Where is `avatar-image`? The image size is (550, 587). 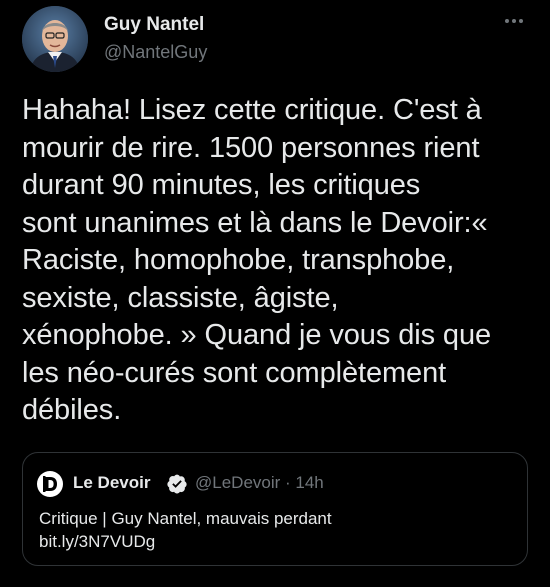 avatar-image is located at coordinates (55, 39).